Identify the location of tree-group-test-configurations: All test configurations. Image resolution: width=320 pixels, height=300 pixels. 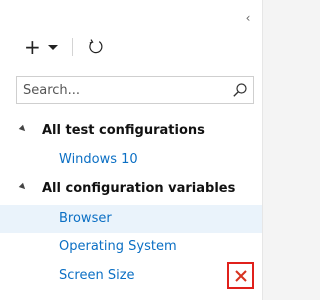
(131, 130).